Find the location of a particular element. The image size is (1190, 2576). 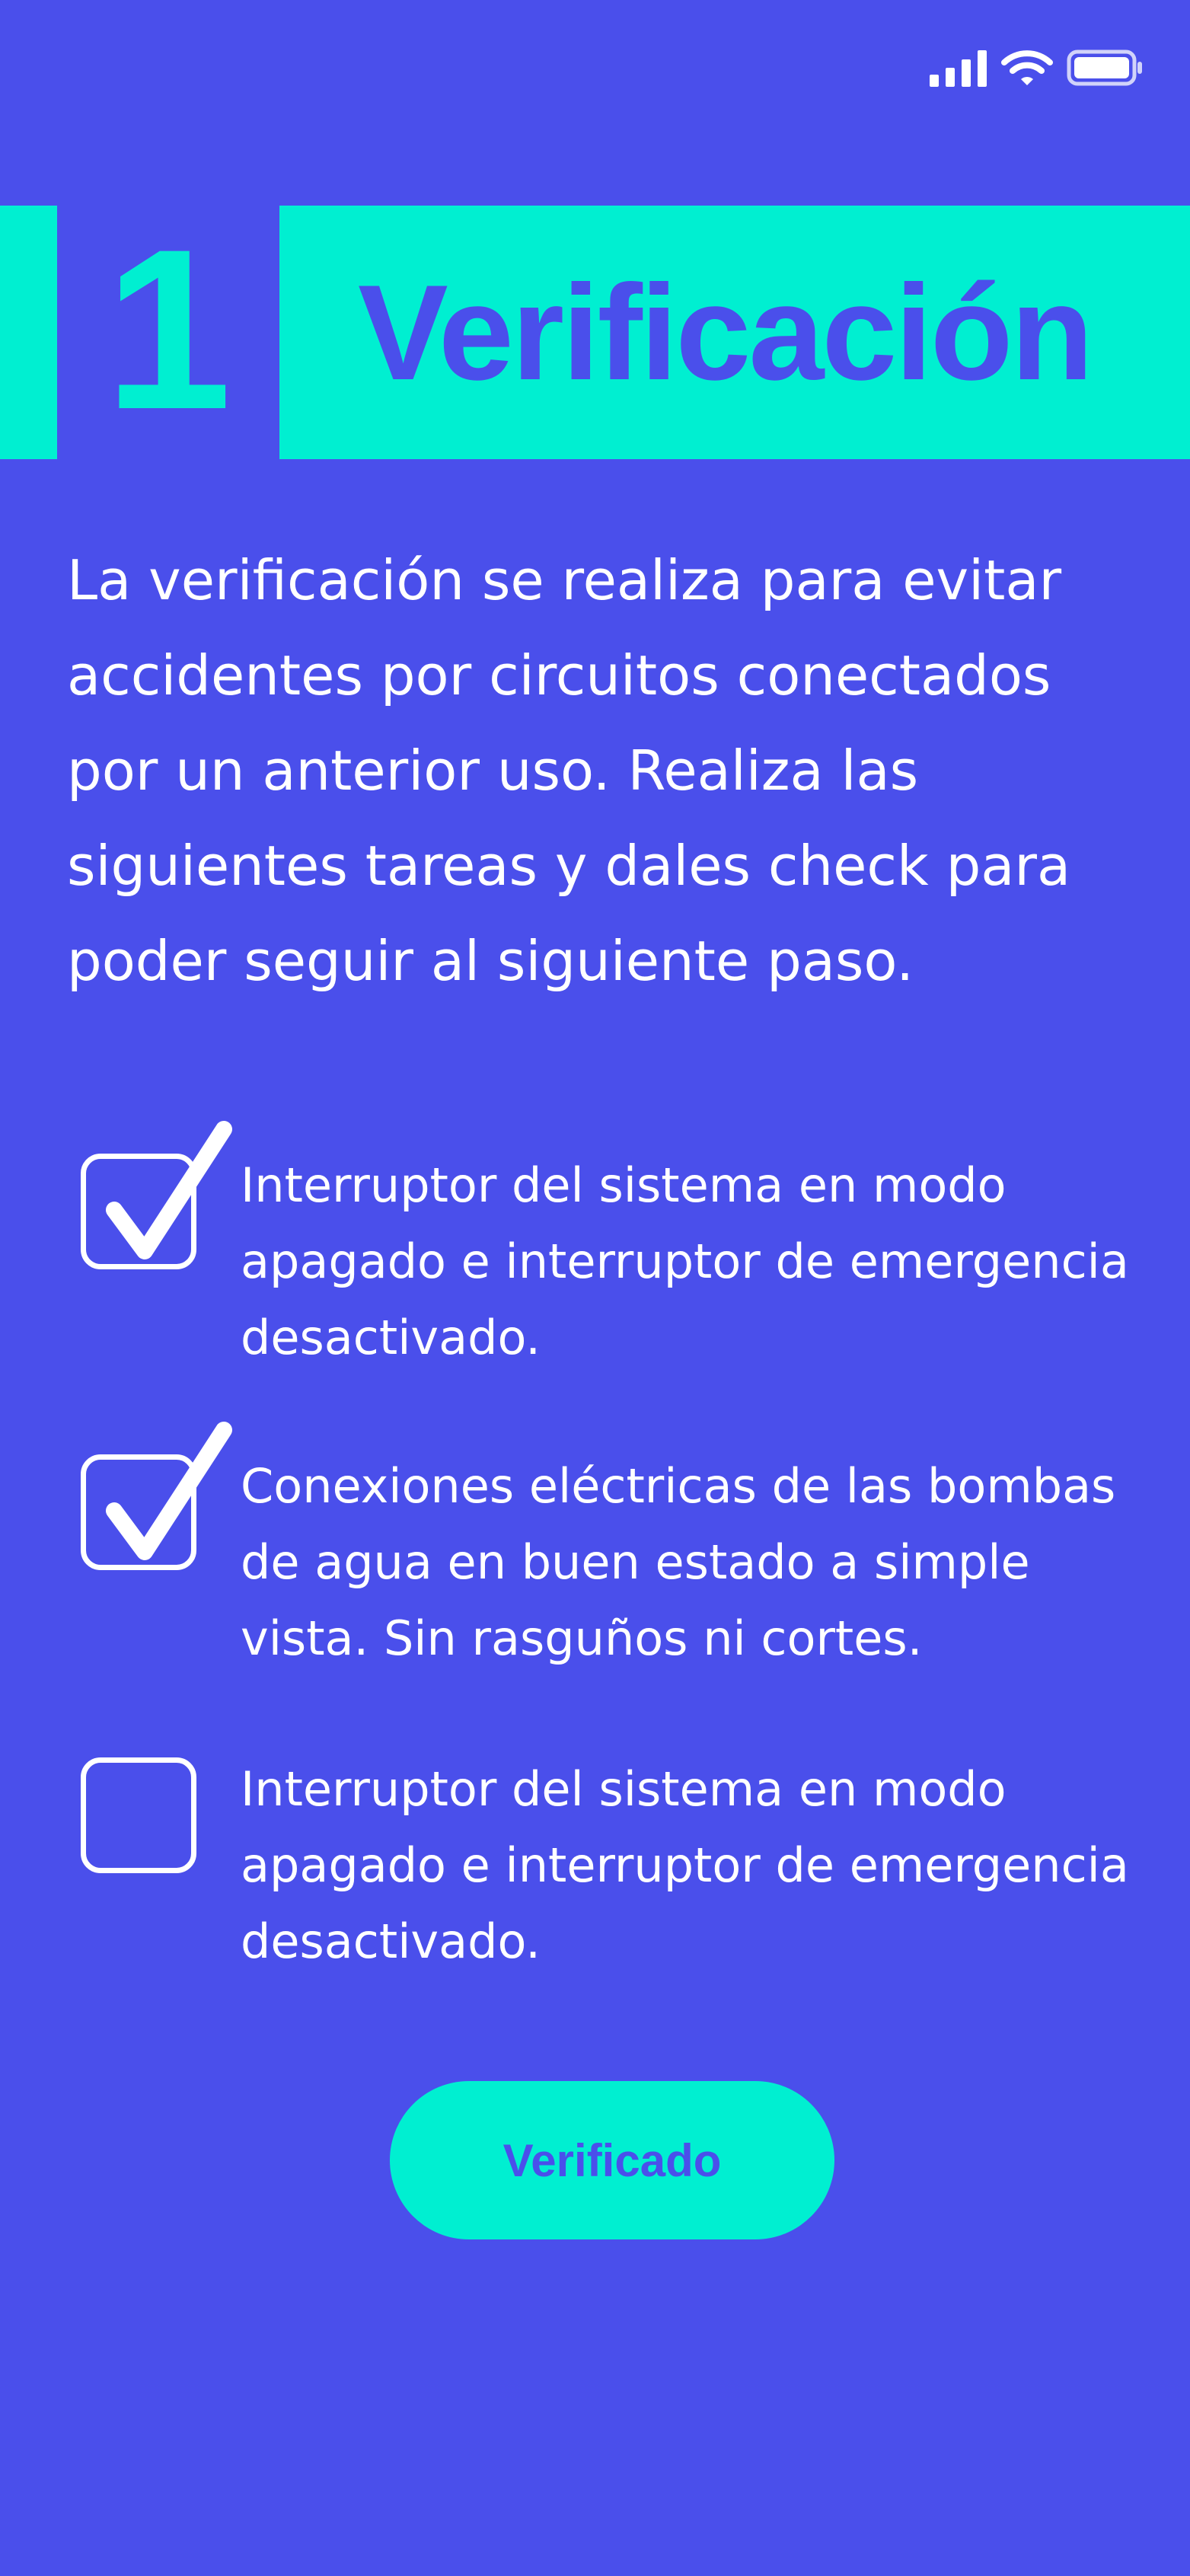

header-band: 1 Verificación is located at coordinates (595, 332).